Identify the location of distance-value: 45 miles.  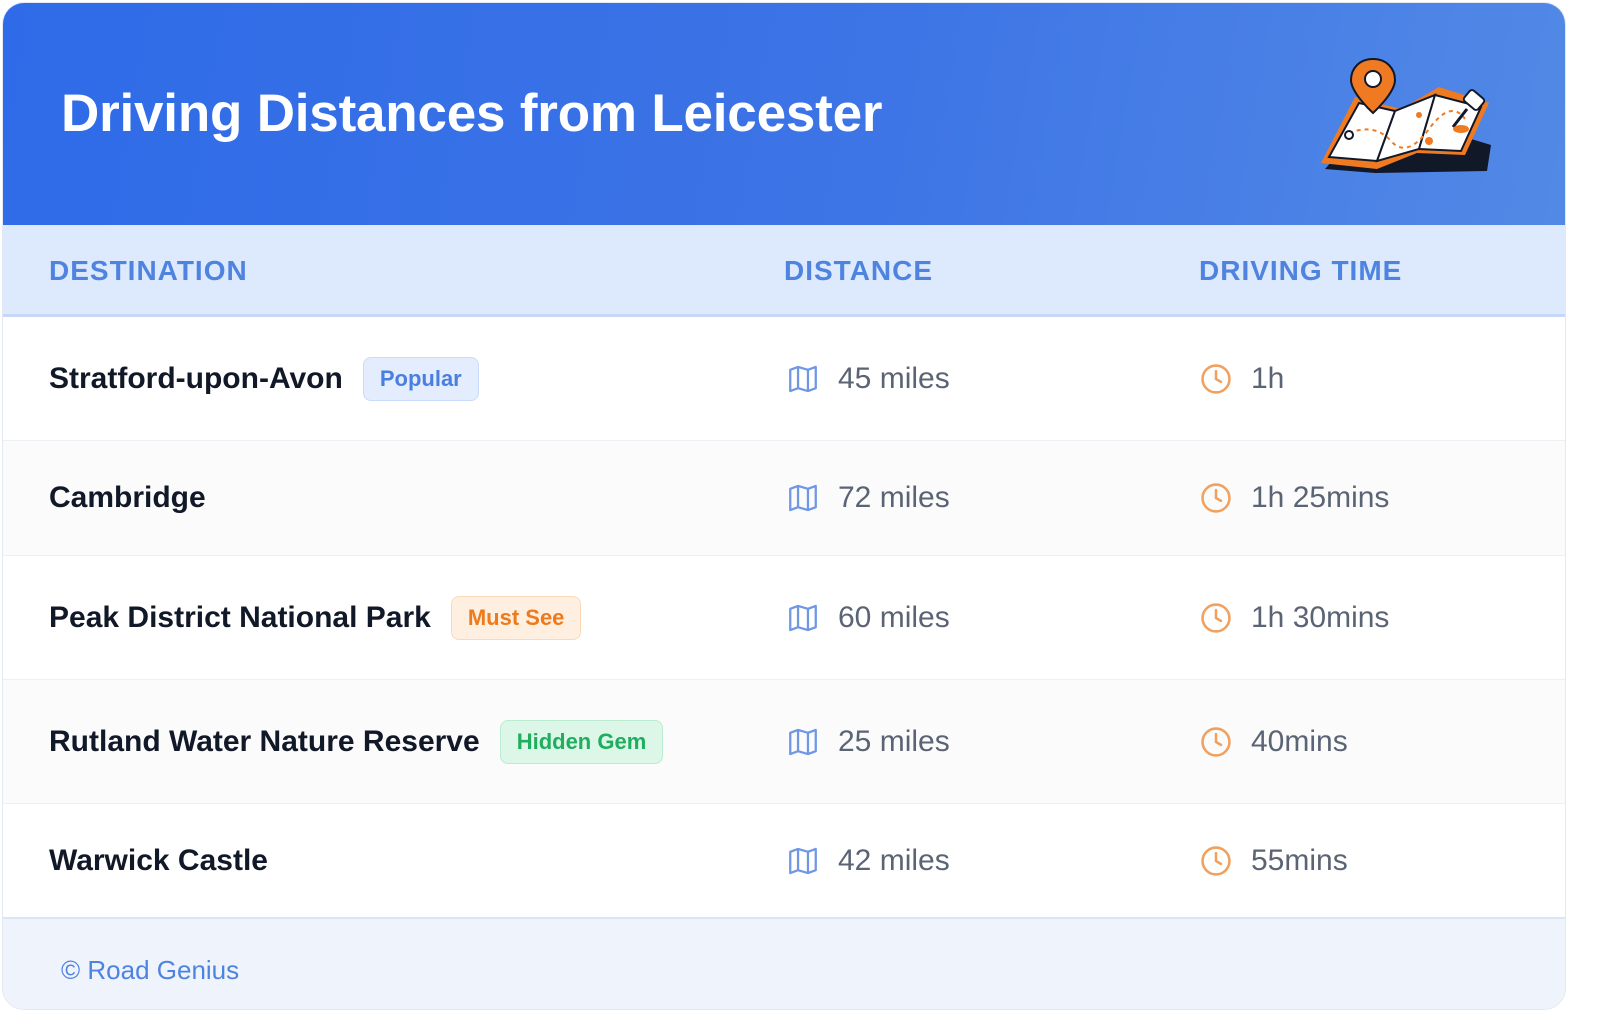
(894, 378).